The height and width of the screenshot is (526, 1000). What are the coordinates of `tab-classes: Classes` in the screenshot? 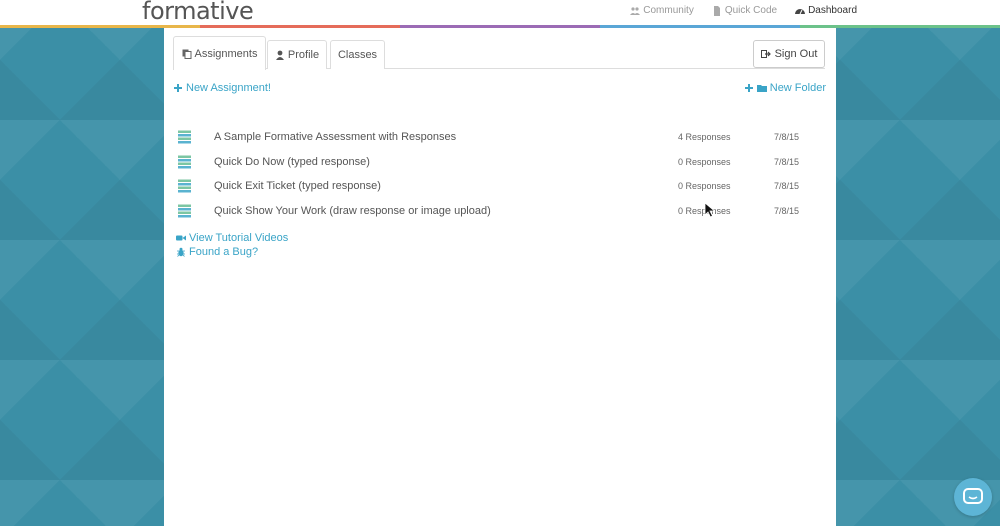 It's located at (357, 54).